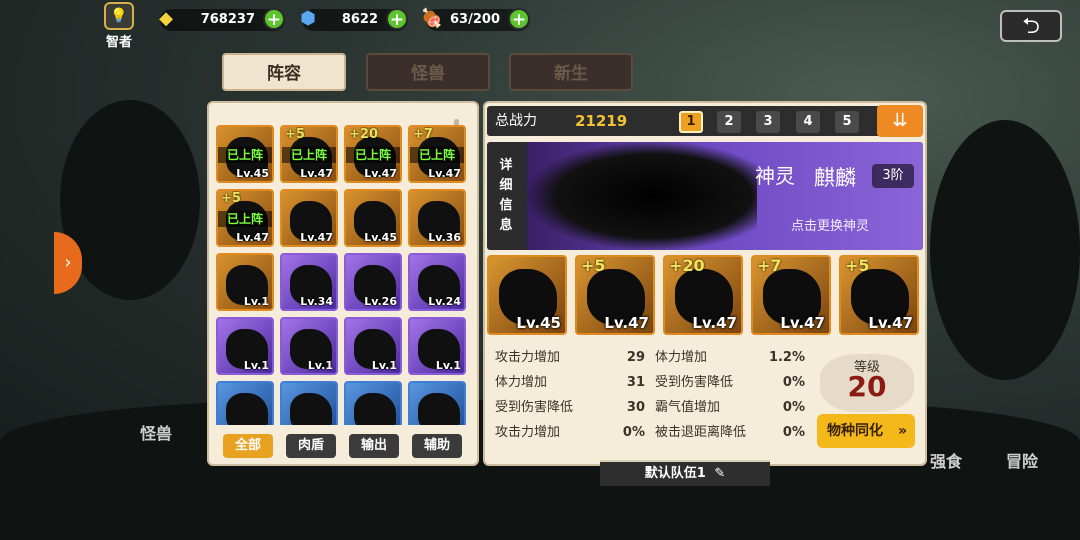 This screenshot has width=1080, height=540. I want to click on bottom-nav-item: 冒险, so click(1022, 460).